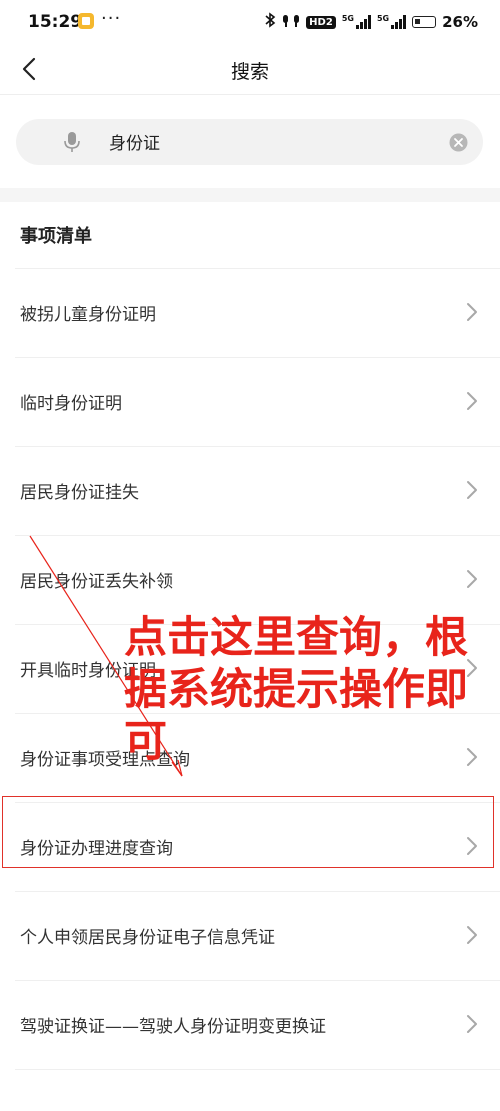 The width and height of the screenshot is (500, 1111). I want to click on list-item: 个人申领居民身份证电子信息凭证, so click(257, 936).